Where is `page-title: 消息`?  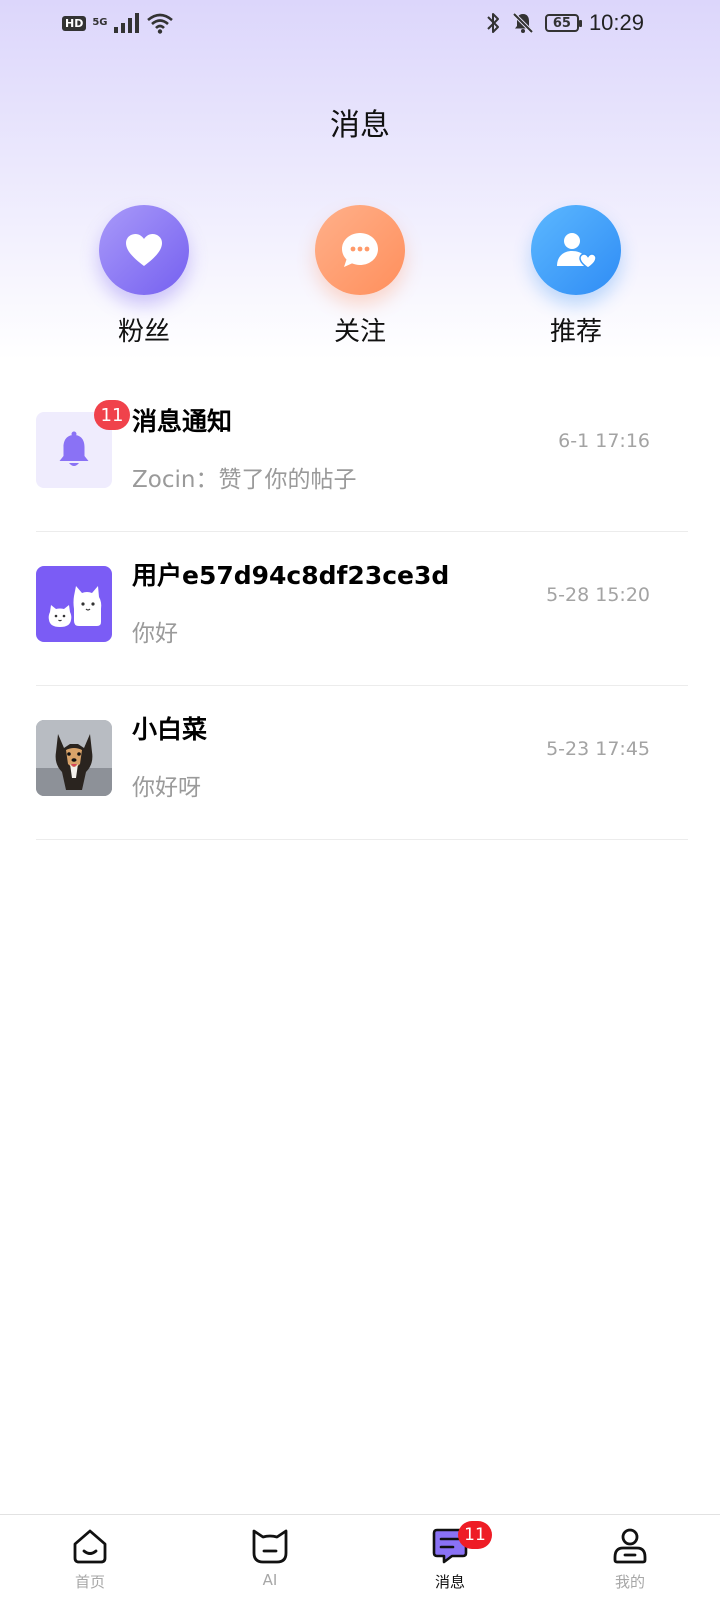 page-title: 消息 is located at coordinates (360, 125).